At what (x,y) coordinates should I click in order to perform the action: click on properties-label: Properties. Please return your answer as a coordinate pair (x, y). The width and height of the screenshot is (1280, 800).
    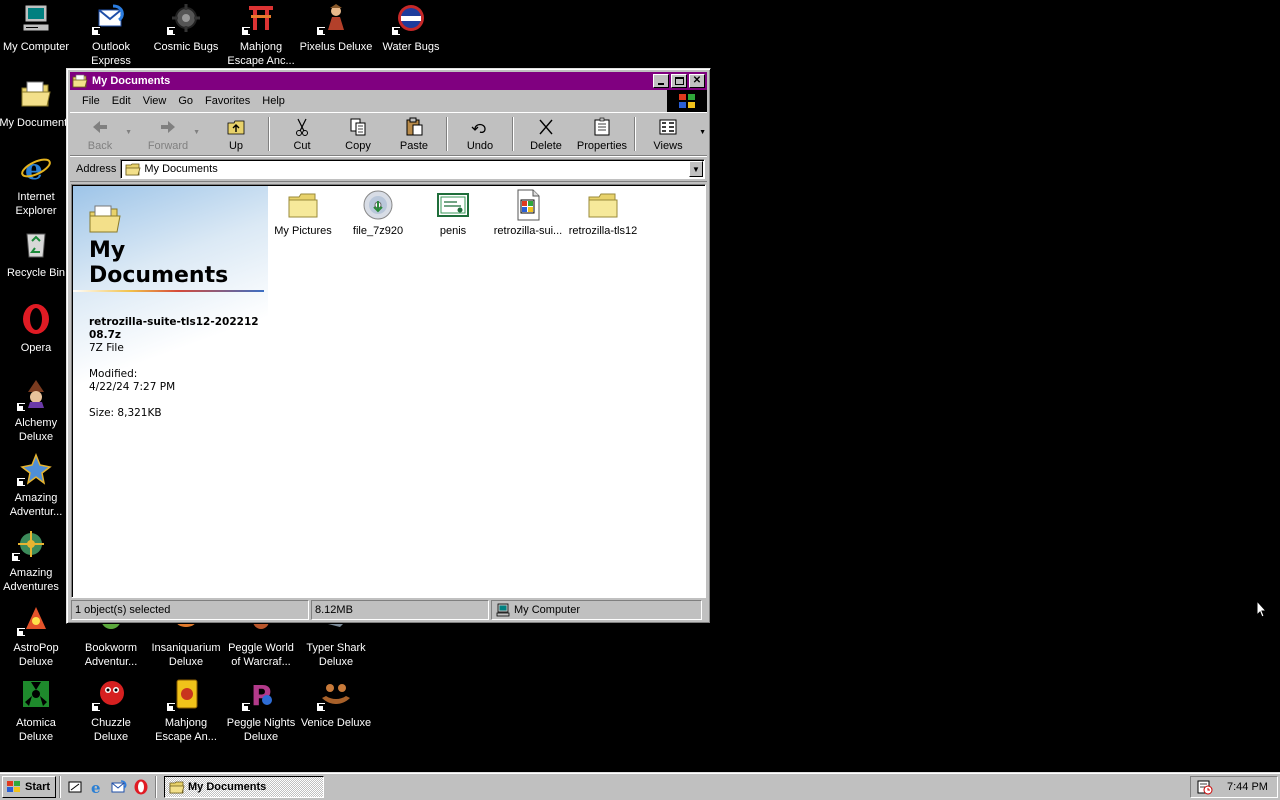
    Looking at the image, I should click on (602, 145).